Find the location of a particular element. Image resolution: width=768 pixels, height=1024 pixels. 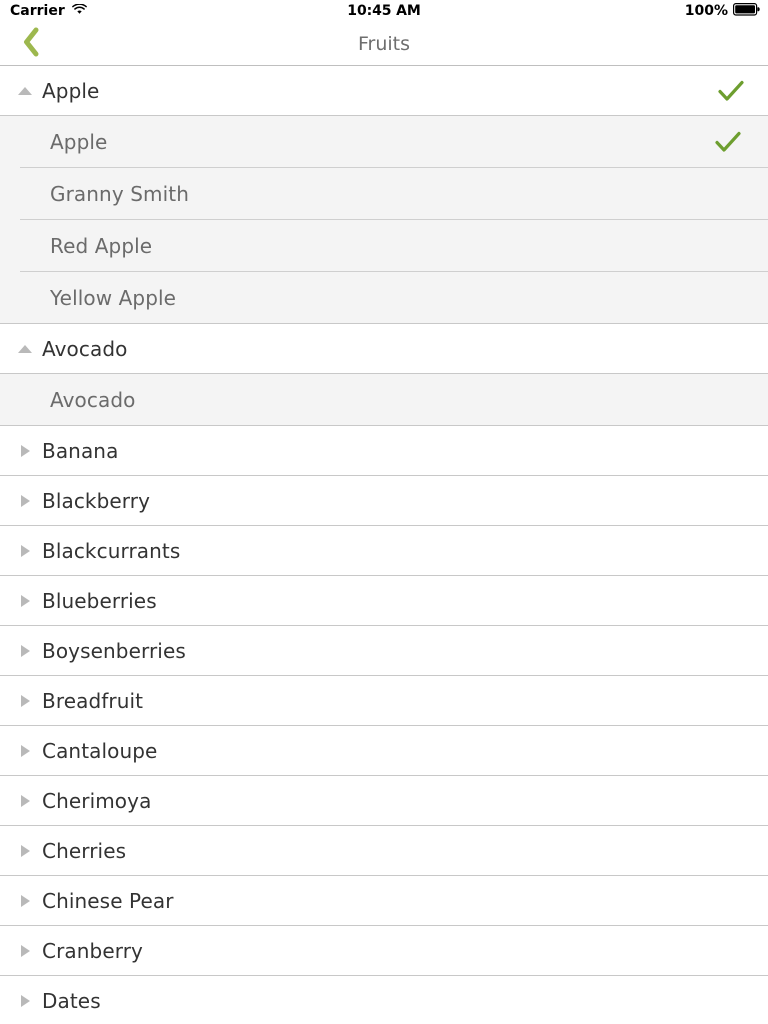

list-item-label: Cranberry is located at coordinates (92, 950).